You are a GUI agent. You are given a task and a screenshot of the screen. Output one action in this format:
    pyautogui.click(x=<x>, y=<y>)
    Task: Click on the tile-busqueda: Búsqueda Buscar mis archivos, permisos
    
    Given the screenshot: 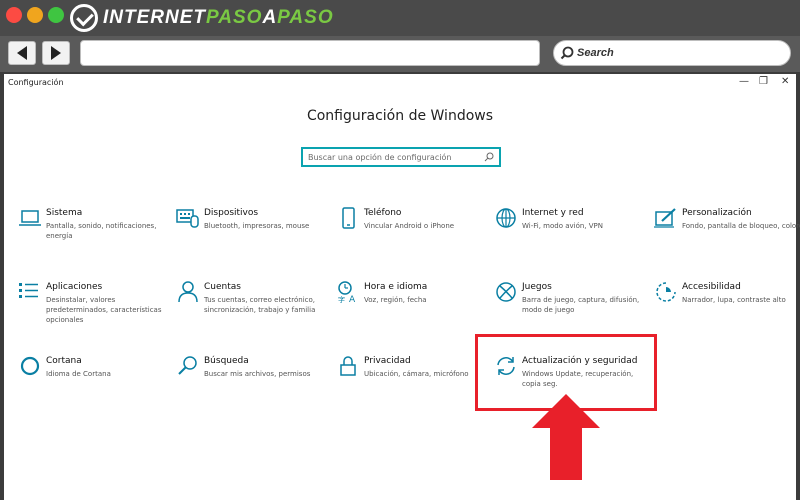 What is the action you would take?
    pyautogui.click(x=251, y=379)
    